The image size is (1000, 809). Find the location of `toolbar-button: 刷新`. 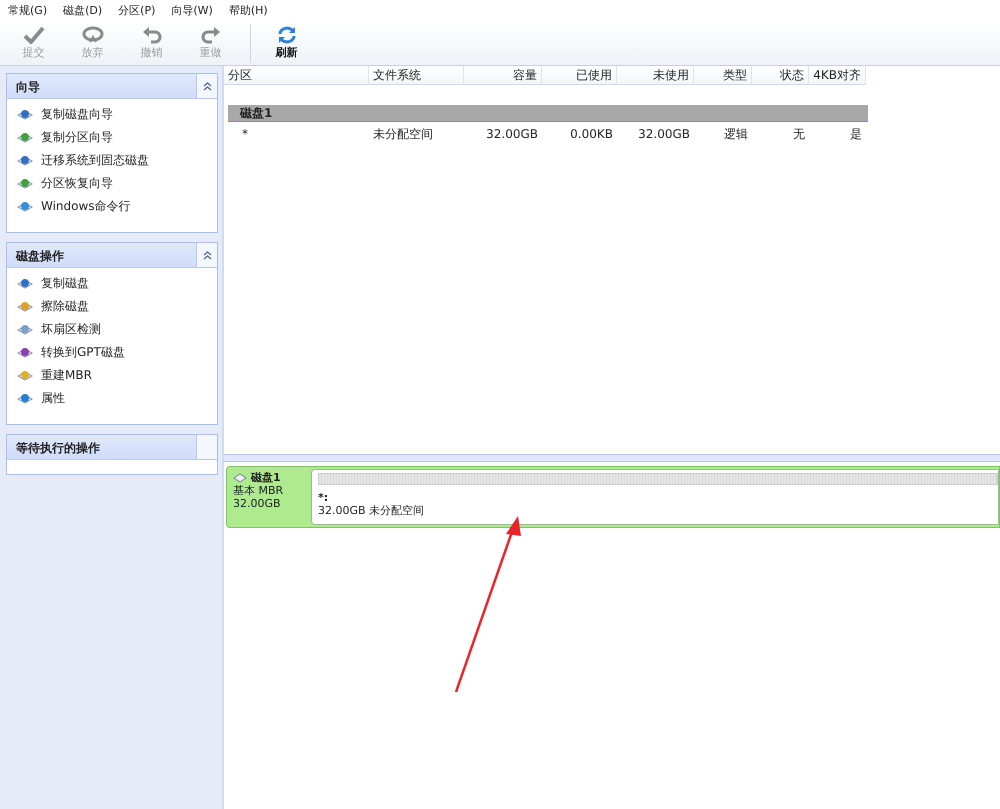

toolbar-button: 刷新 is located at coordinates (286, 42).